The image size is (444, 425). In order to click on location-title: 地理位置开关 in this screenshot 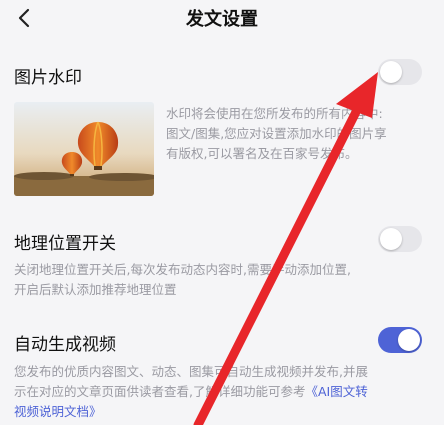, I will do `click(65, 244)`.